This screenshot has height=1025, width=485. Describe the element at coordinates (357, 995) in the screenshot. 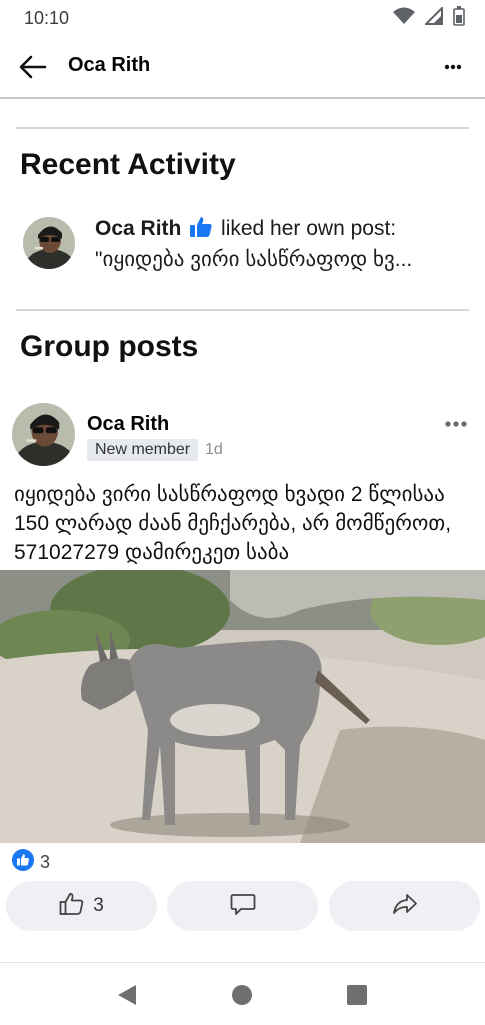

I see `recents-square-icon` at that location.